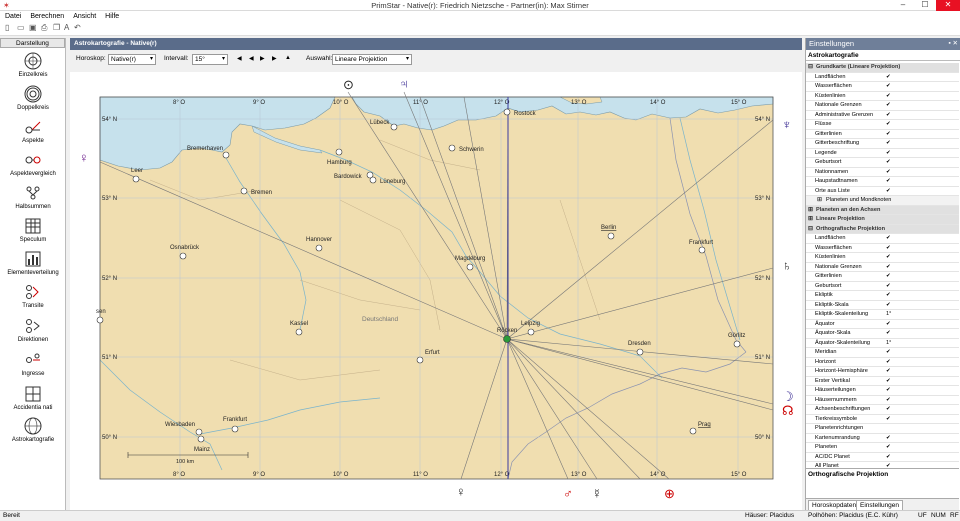  What do you see at coordinates (33, 27) in the screenshot?
I see `save-icon: ▣` at bounding box center [33, 27].